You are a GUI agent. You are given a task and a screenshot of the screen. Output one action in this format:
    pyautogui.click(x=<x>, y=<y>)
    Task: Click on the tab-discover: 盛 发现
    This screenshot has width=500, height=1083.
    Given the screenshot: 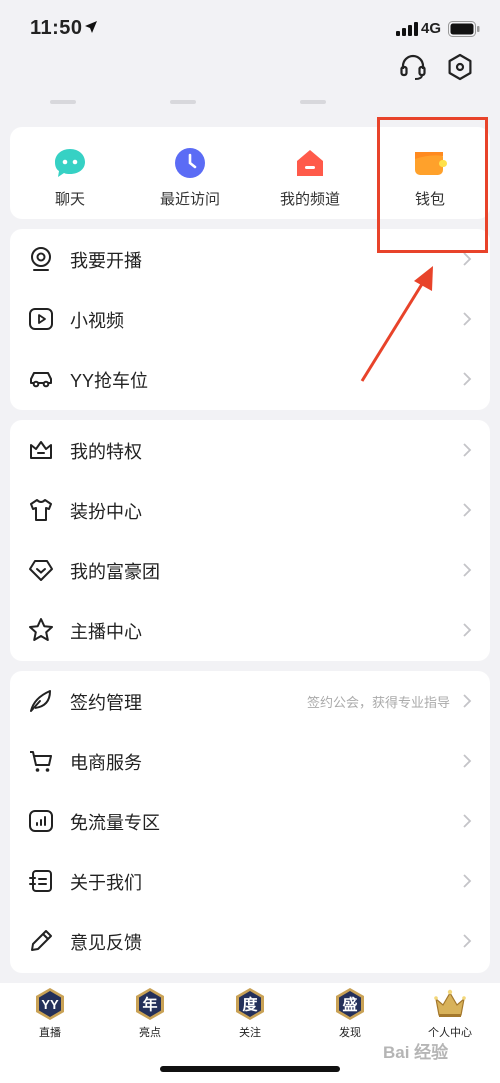 What is the action you would take?
    pyautogui.click(x=350, y=1013)
    